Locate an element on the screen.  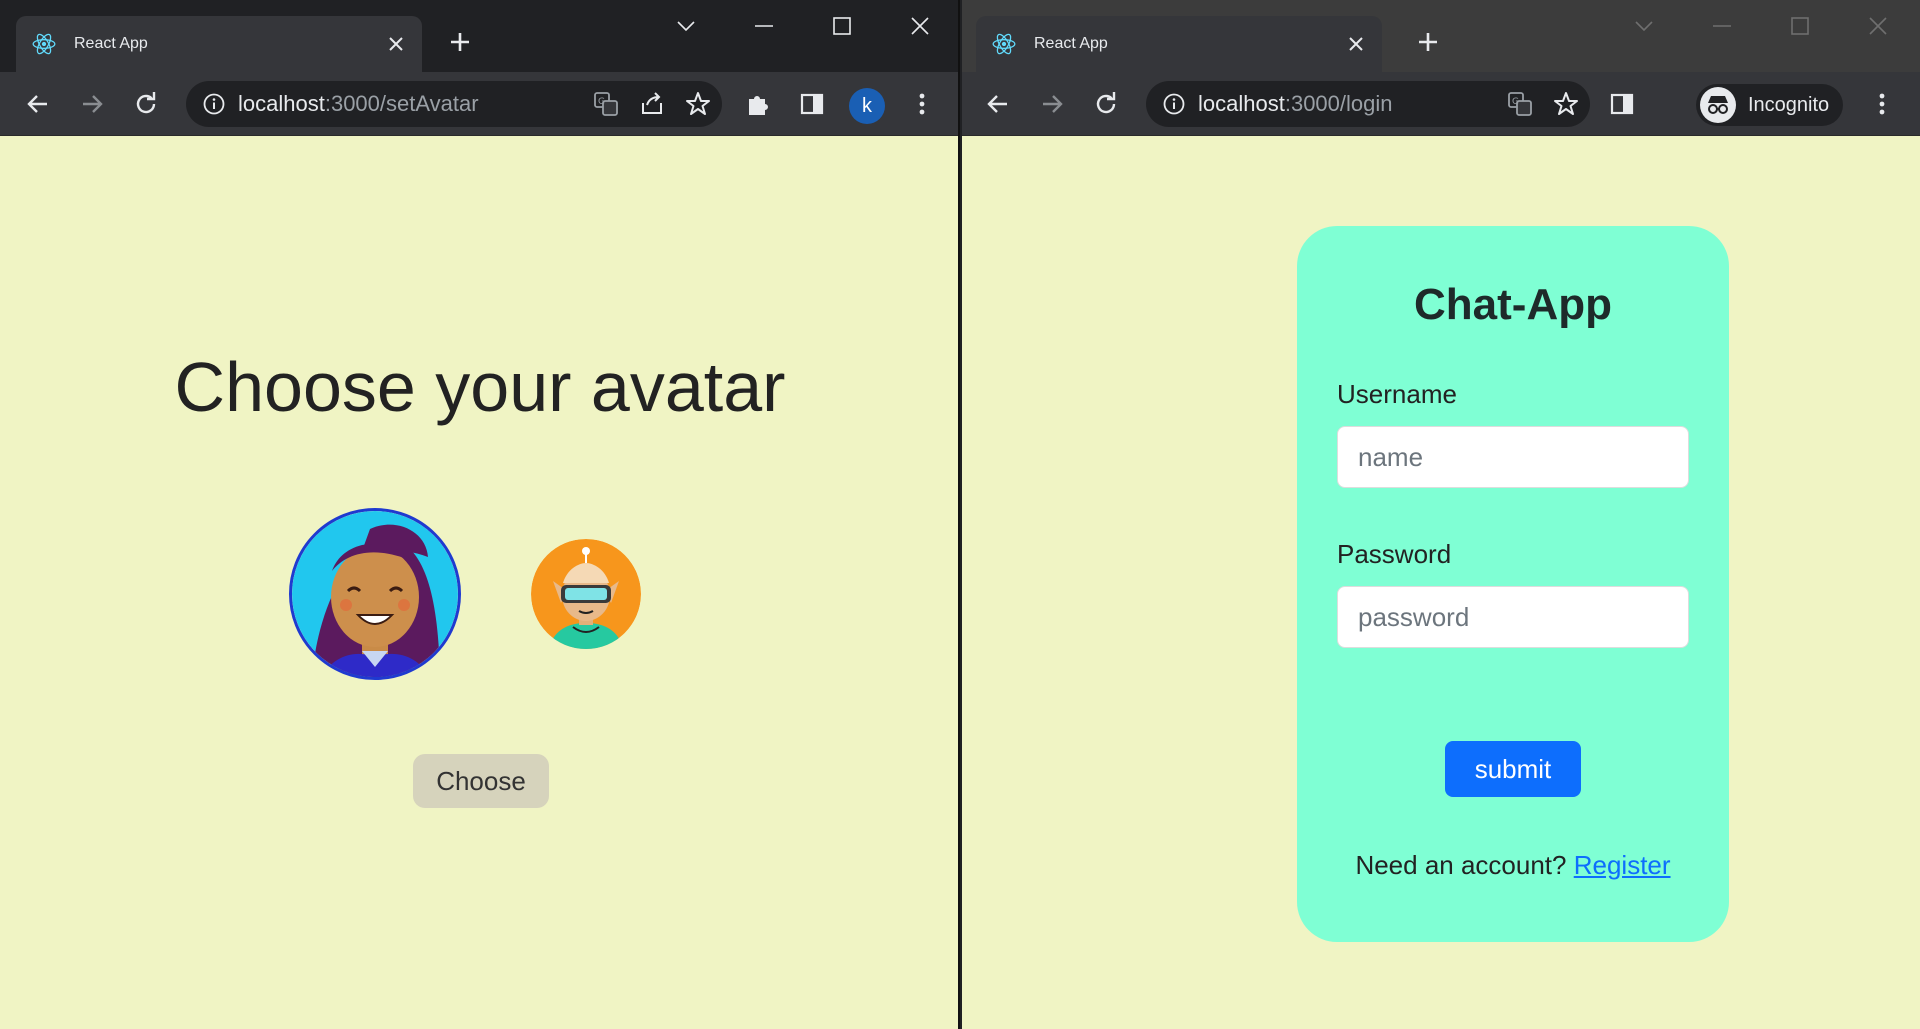
page-title: Choose your avatar is located at coordinates (480, 387).